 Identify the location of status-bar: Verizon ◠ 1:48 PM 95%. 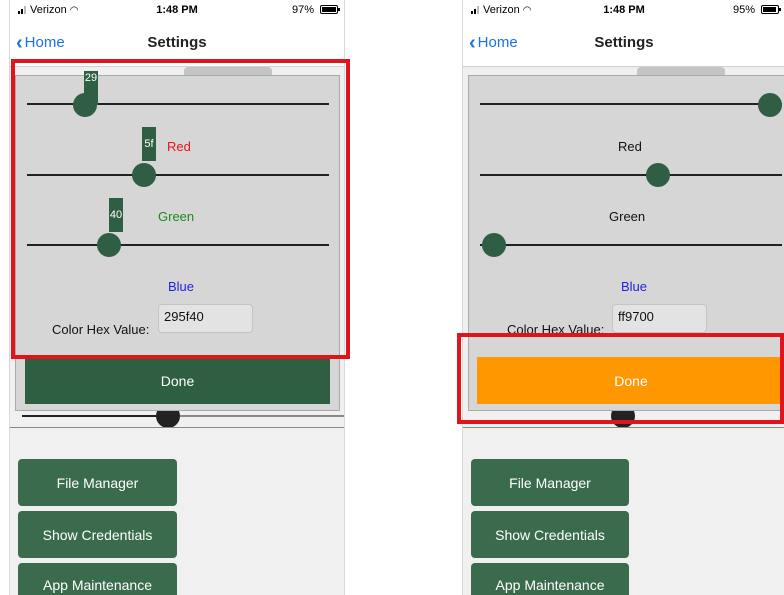
(623, 10).